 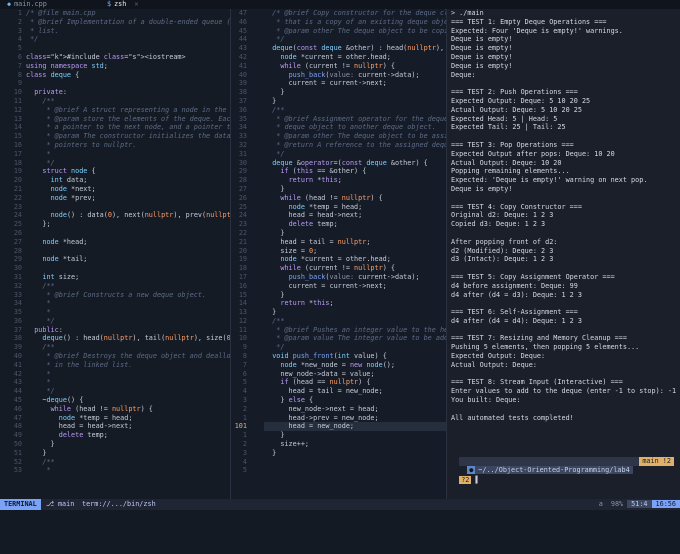 I want to click on code-line: void push_front(int value) {, so click(x=355, y=356).